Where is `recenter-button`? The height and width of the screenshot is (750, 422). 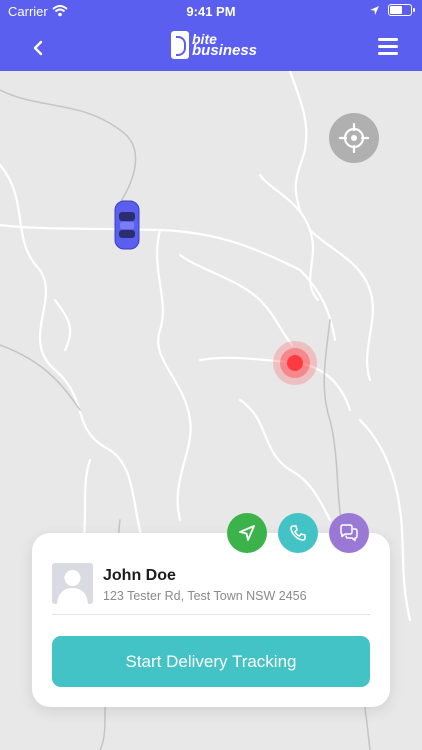 recenter-button is located at coordinates (354, 138).